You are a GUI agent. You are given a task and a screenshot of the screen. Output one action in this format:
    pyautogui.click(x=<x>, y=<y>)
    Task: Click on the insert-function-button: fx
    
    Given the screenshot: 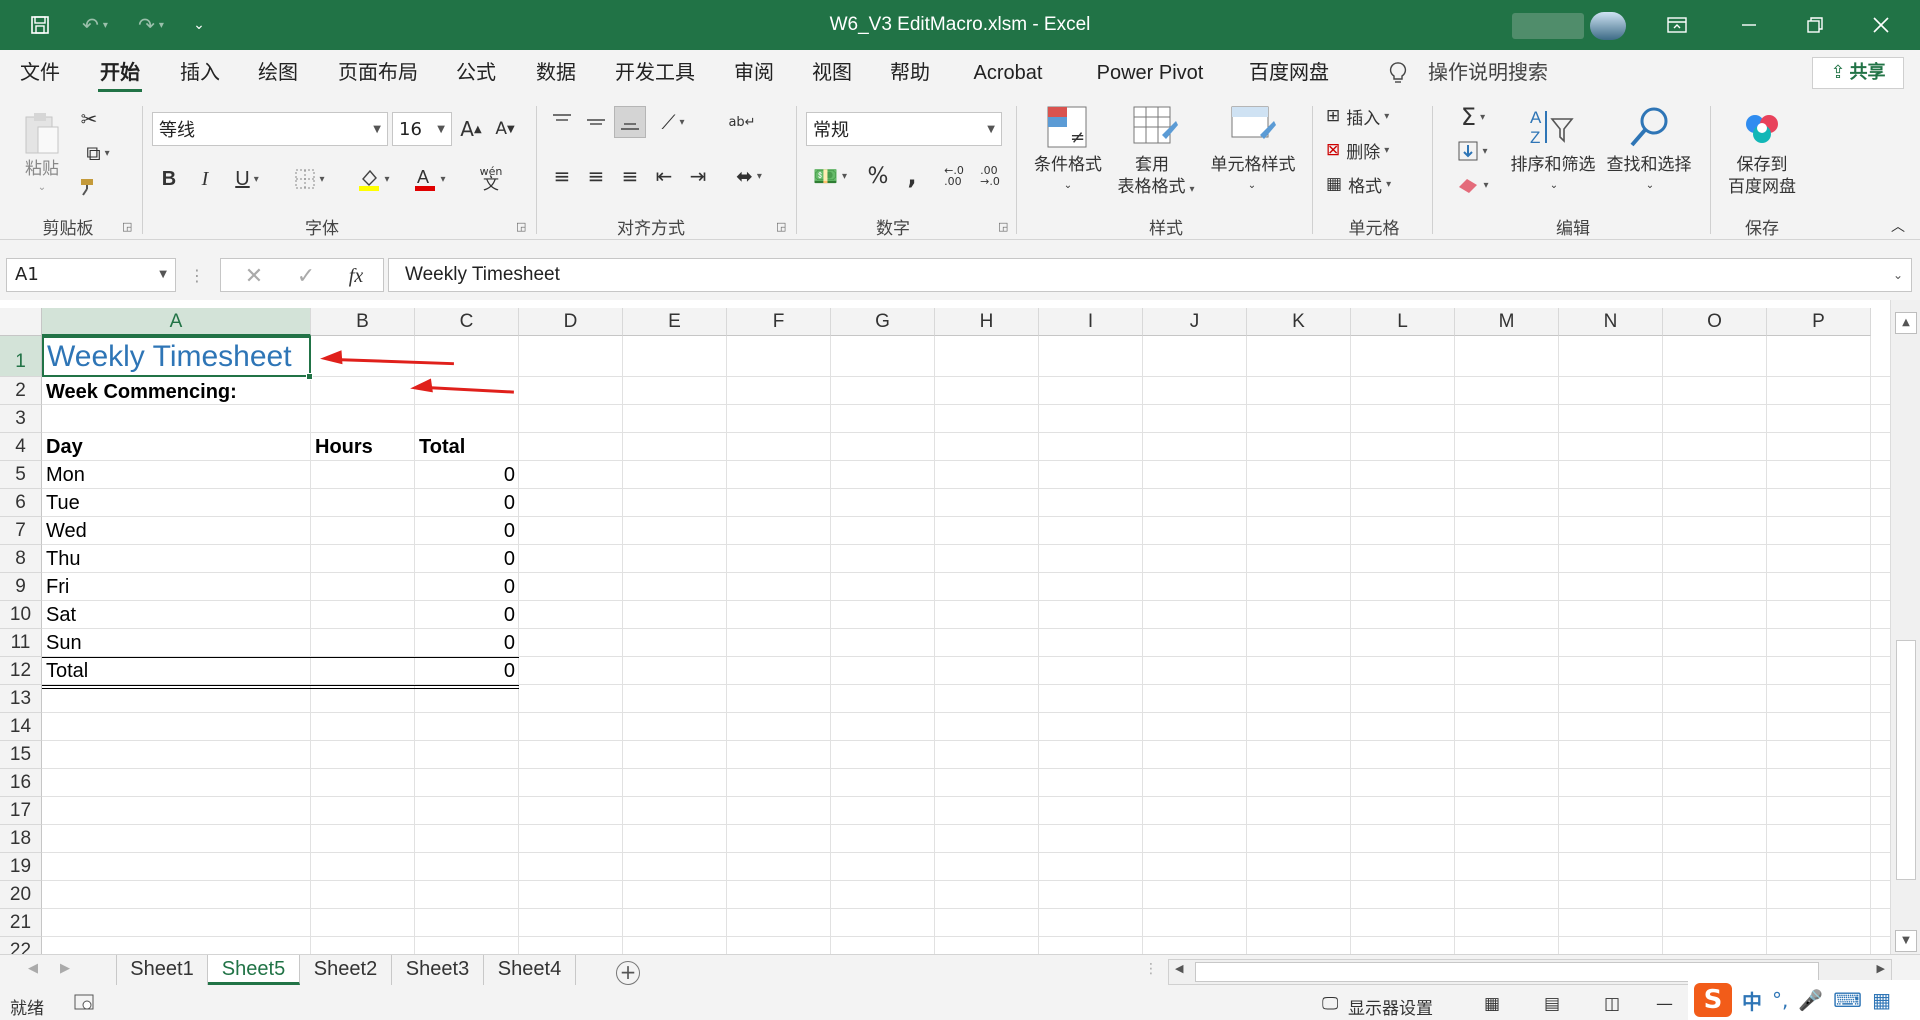 What is the action you would take?
    pyautogui.click(x=356, y=276)
    